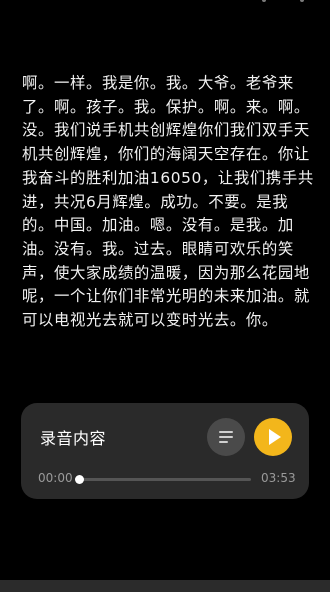 The height and width of the screenshot is (592, 330). What do you see at coordinates (278, 478) in the screenshot?
I see `total-time: 03:53` at bounding box center [278, 478].